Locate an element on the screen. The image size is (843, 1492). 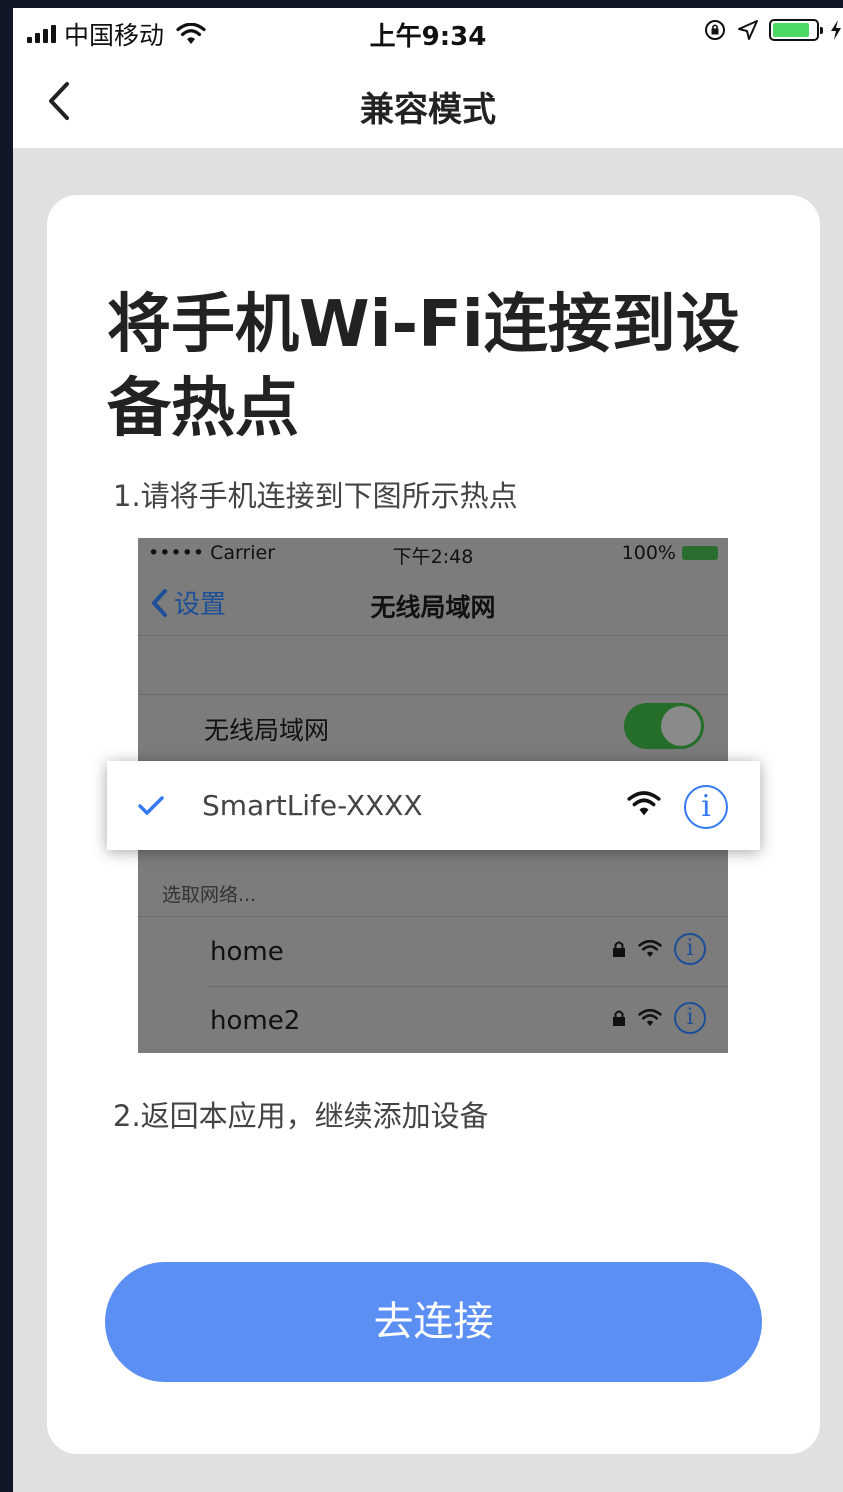
hotspot-wifi-icon is located at coordinates (644, 803).